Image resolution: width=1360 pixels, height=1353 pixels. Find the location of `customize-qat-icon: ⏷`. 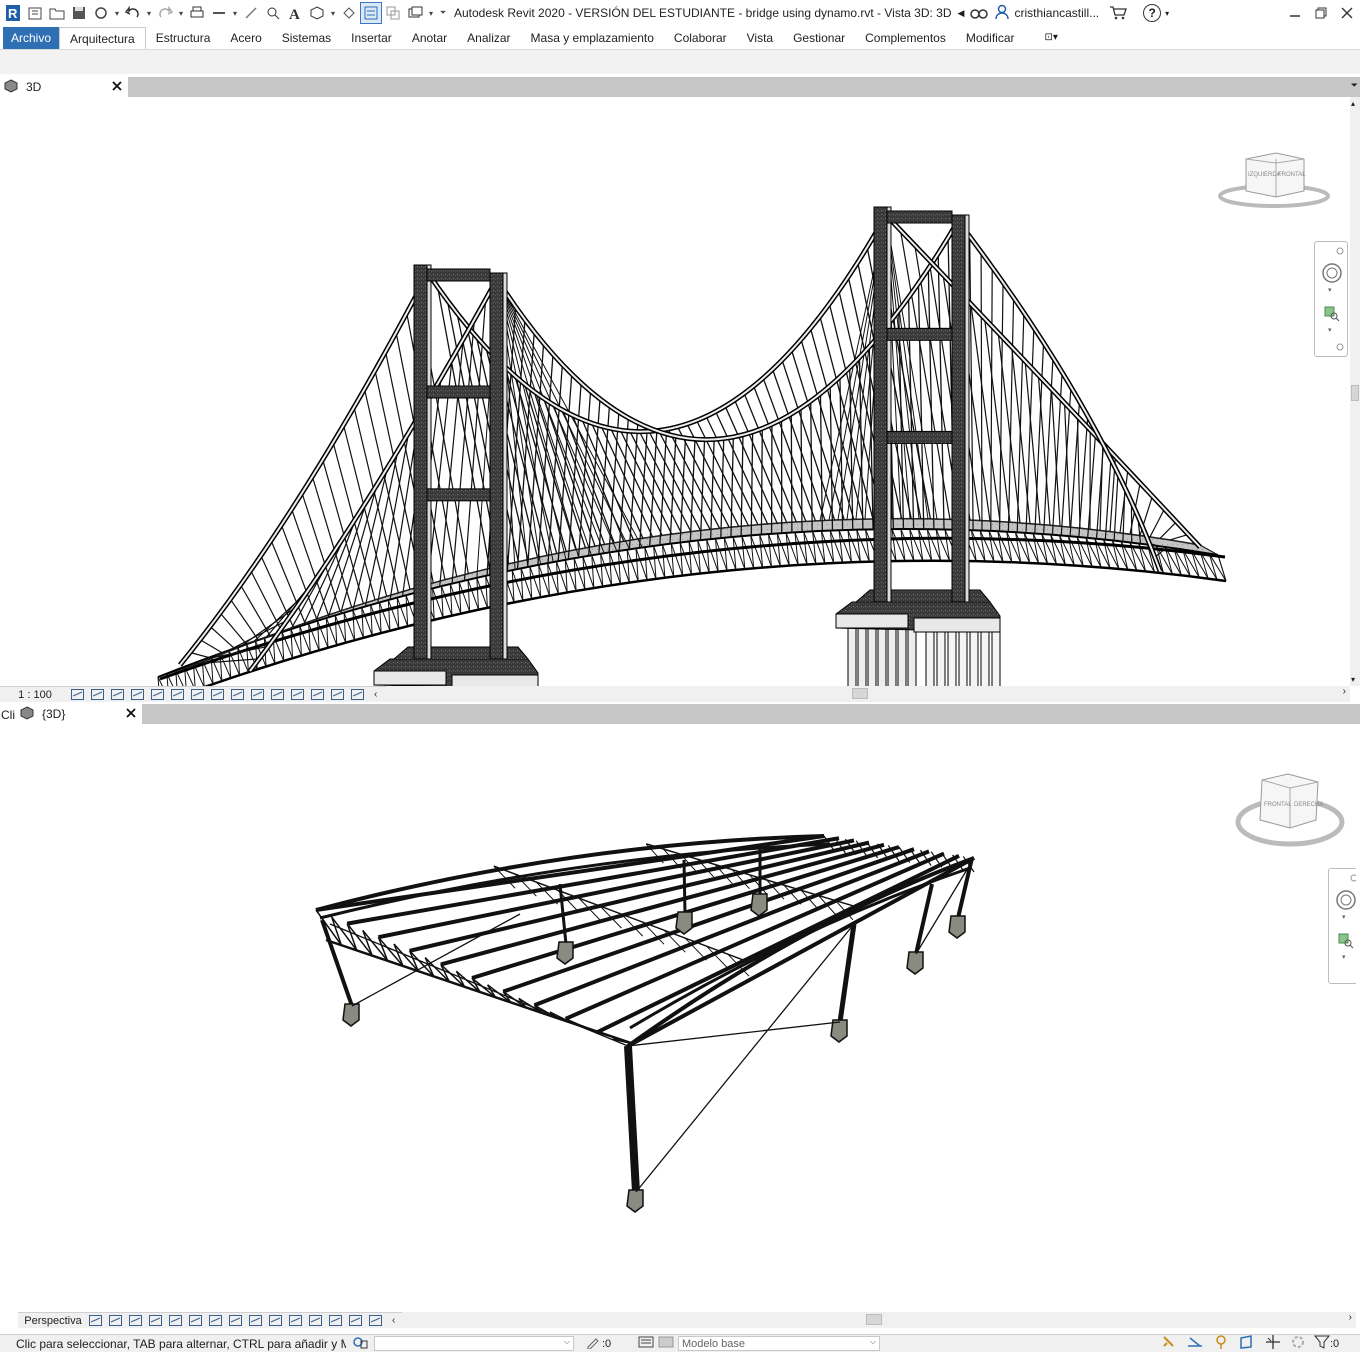

customize-qat-icon: ⏷ is located at coordinates (443, 13).